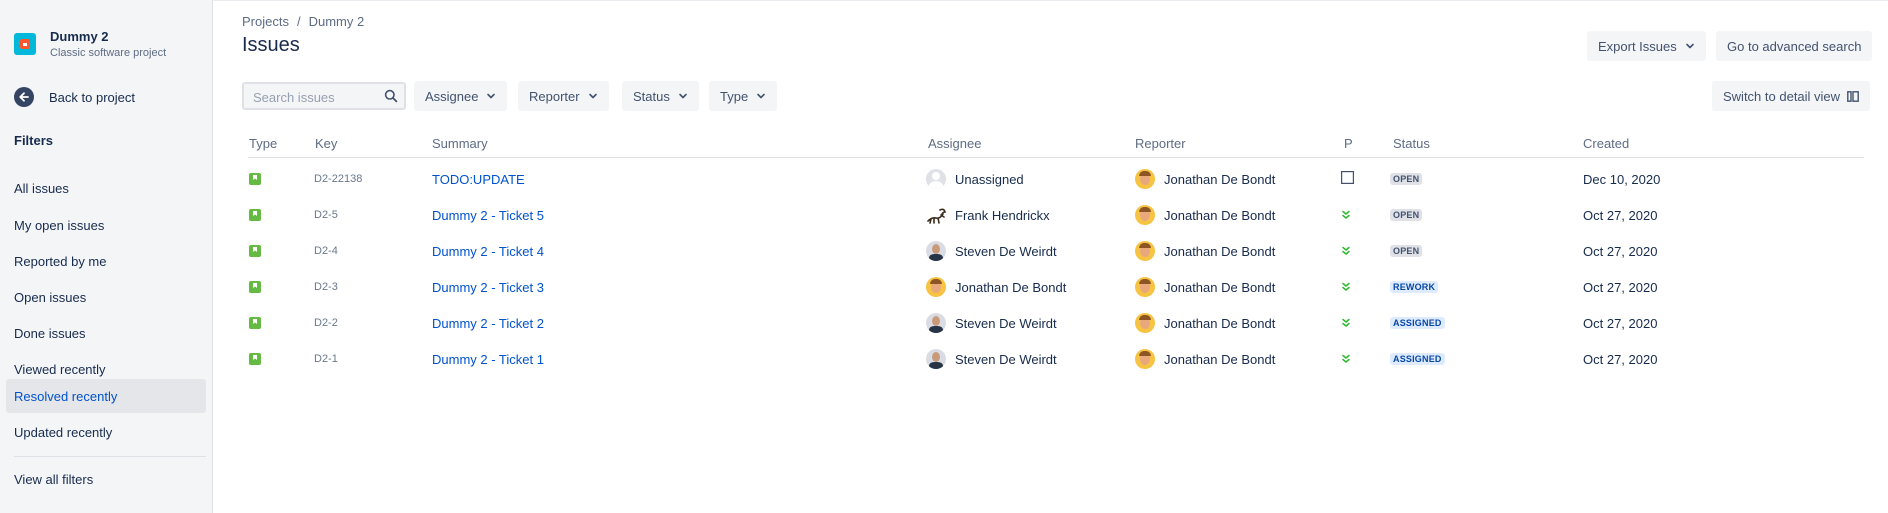  I want to click on status-filter-button: Status, so click(660, 96).